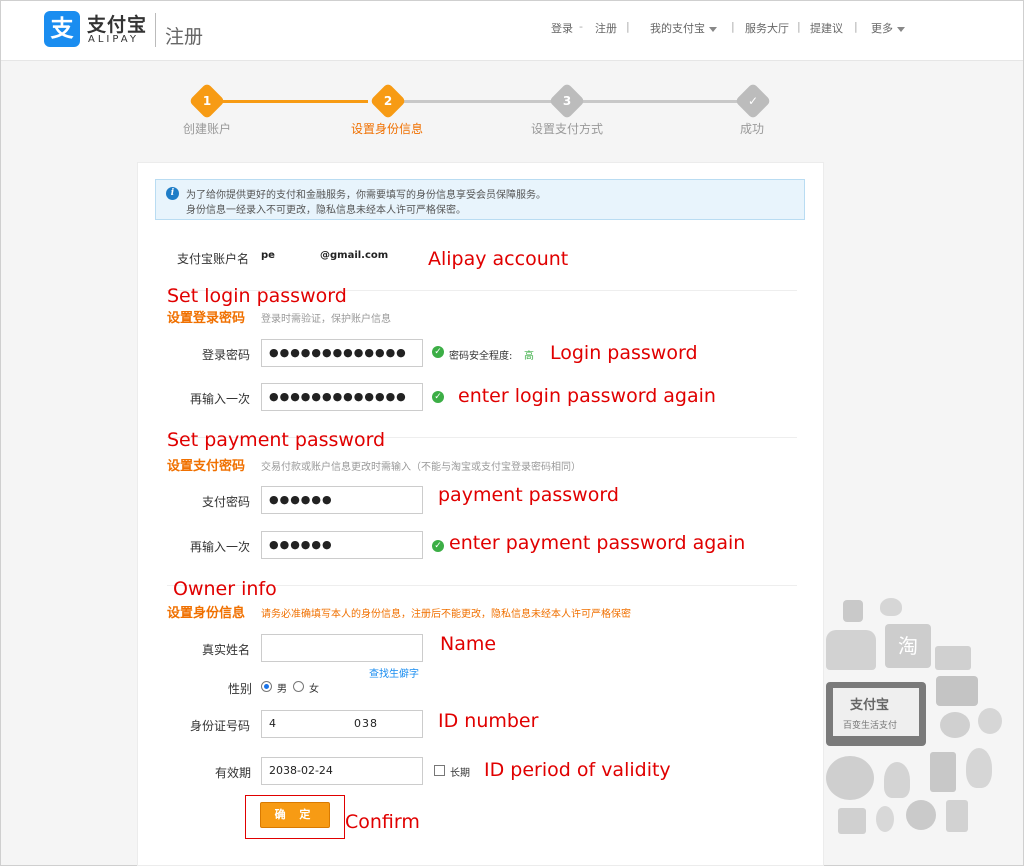  What do you see at coordinates (528, 495) in the screenshot?
I see `annotation-payment-password: payment password` at bounding box center [528, 495].